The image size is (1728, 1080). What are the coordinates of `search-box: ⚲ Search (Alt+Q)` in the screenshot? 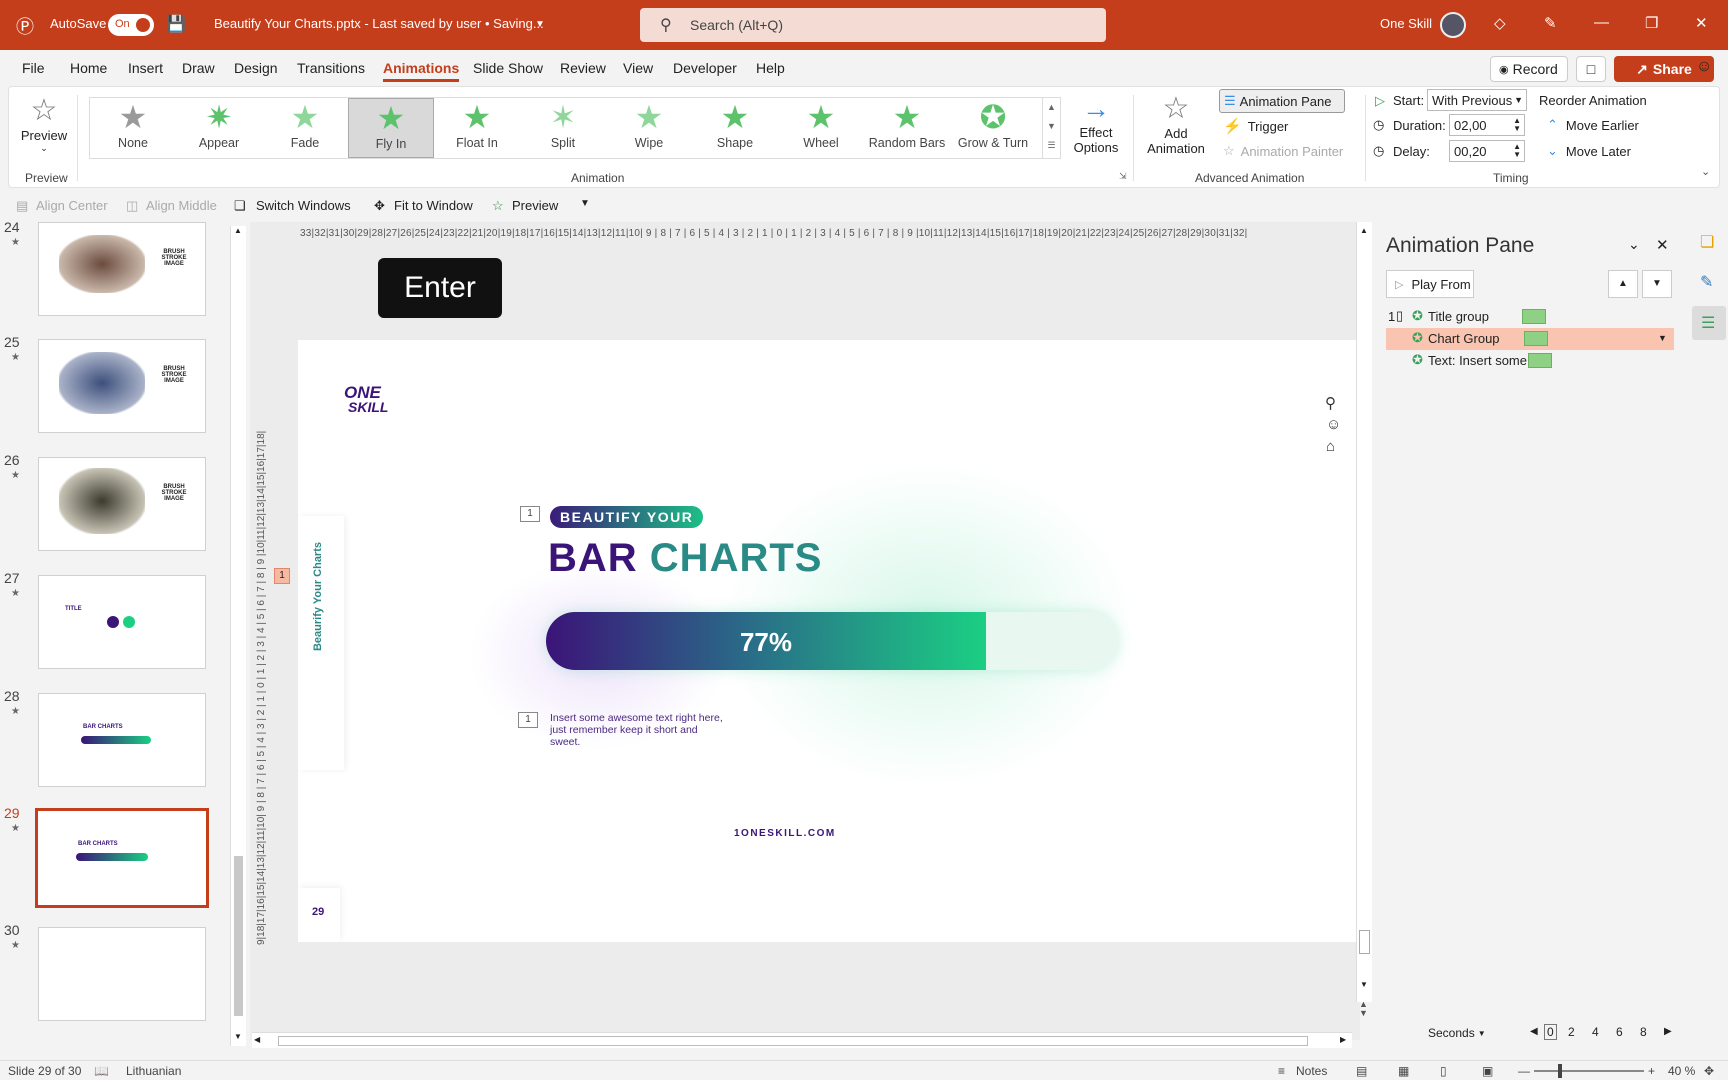 It's located at (873, 25).